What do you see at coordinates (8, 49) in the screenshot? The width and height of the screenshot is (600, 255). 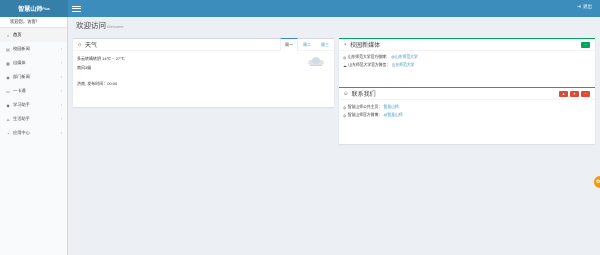 I see `news-icon: ▤` at bounding box center [8, 49].